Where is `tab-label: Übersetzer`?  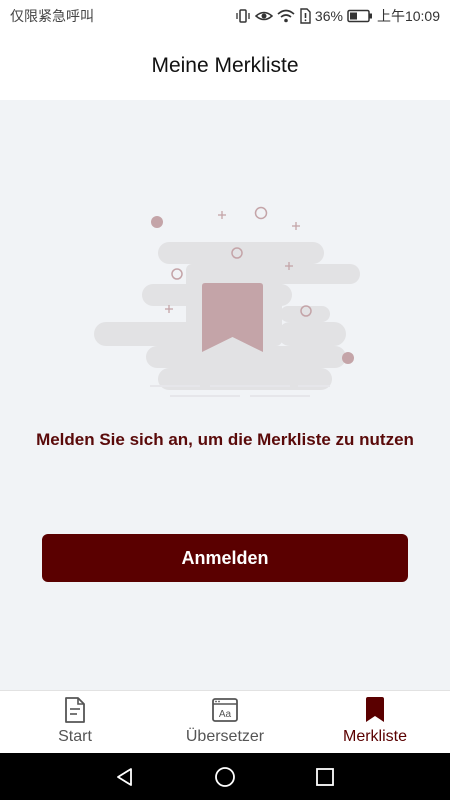
tab-label: Übersetzer is located at coordinates (225, 736).